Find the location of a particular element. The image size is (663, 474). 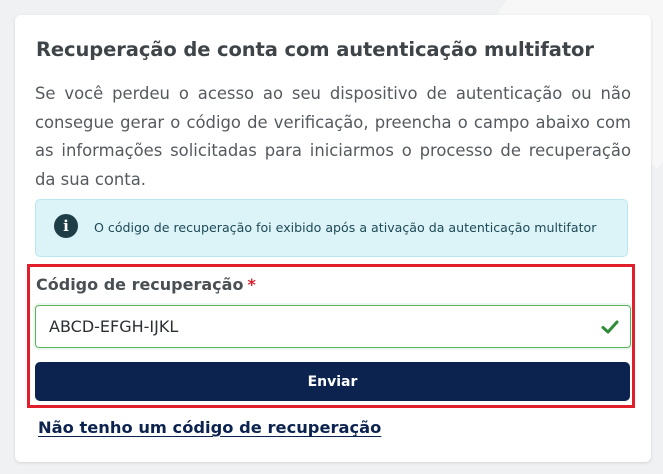

recovery-code-label: Código de recuperação * is located at coordinates (146, 284).